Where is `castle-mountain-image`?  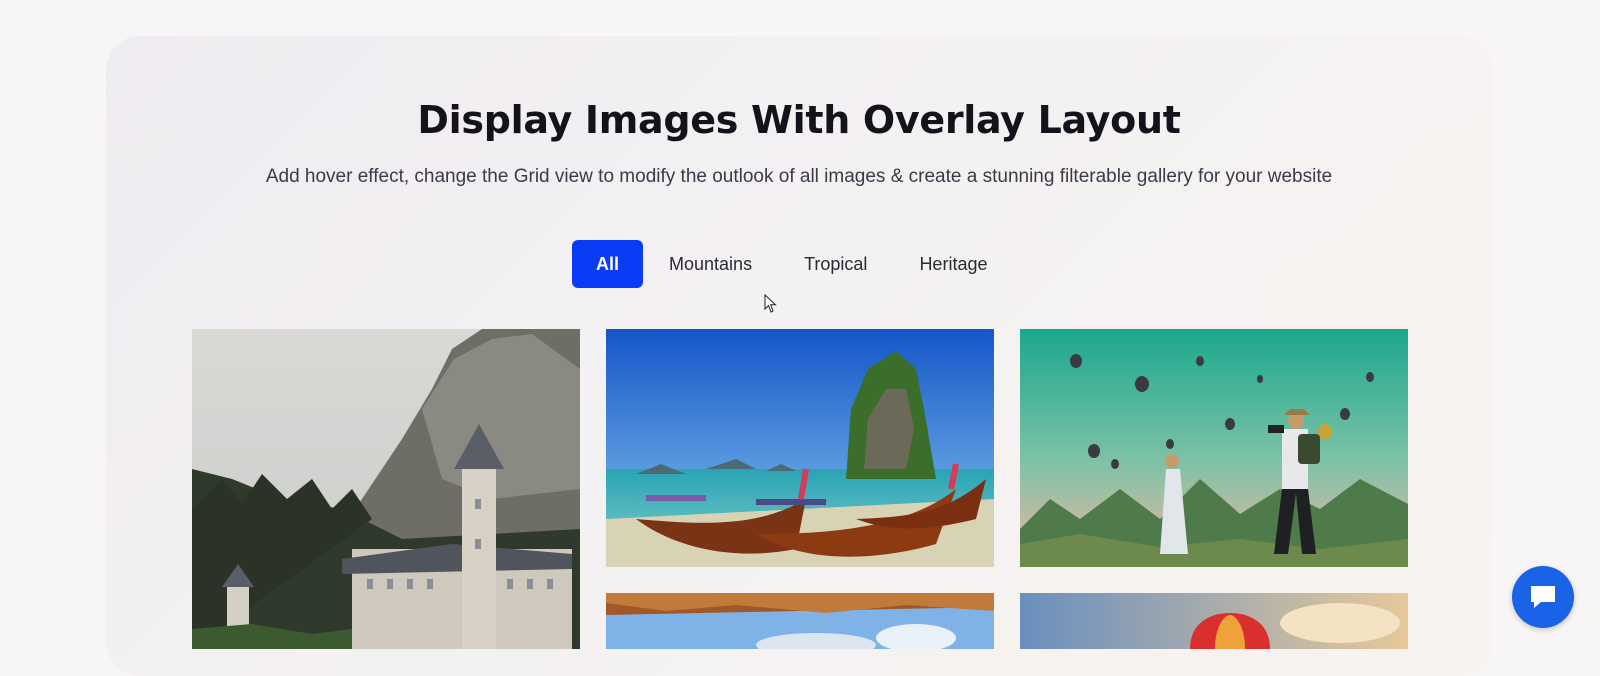
castle-mountain-image is located at coordinates (386, 489).